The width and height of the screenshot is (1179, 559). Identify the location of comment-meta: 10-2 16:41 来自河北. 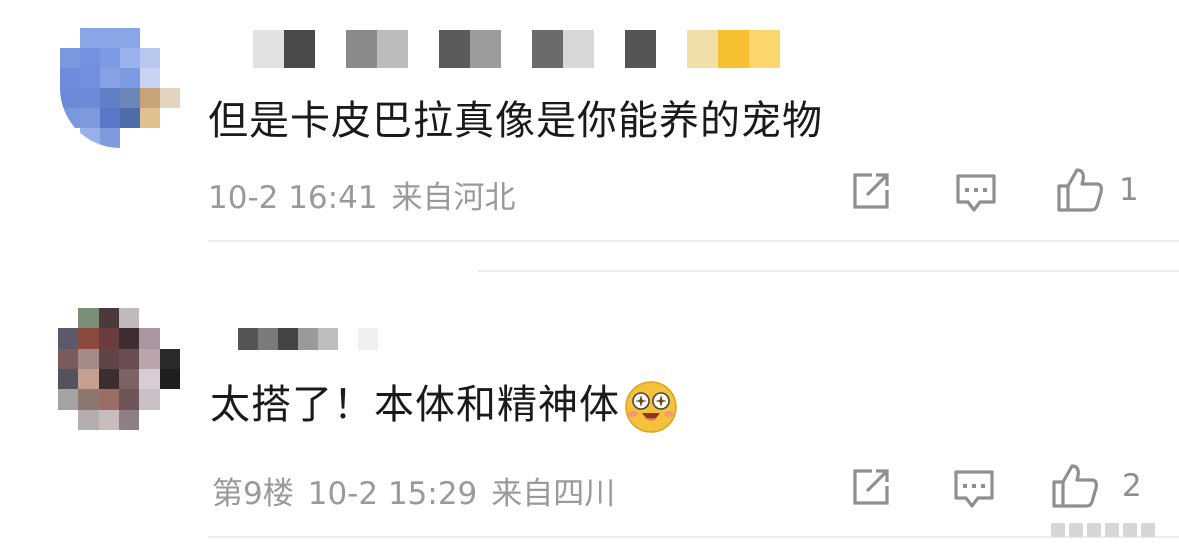
(369, 194).